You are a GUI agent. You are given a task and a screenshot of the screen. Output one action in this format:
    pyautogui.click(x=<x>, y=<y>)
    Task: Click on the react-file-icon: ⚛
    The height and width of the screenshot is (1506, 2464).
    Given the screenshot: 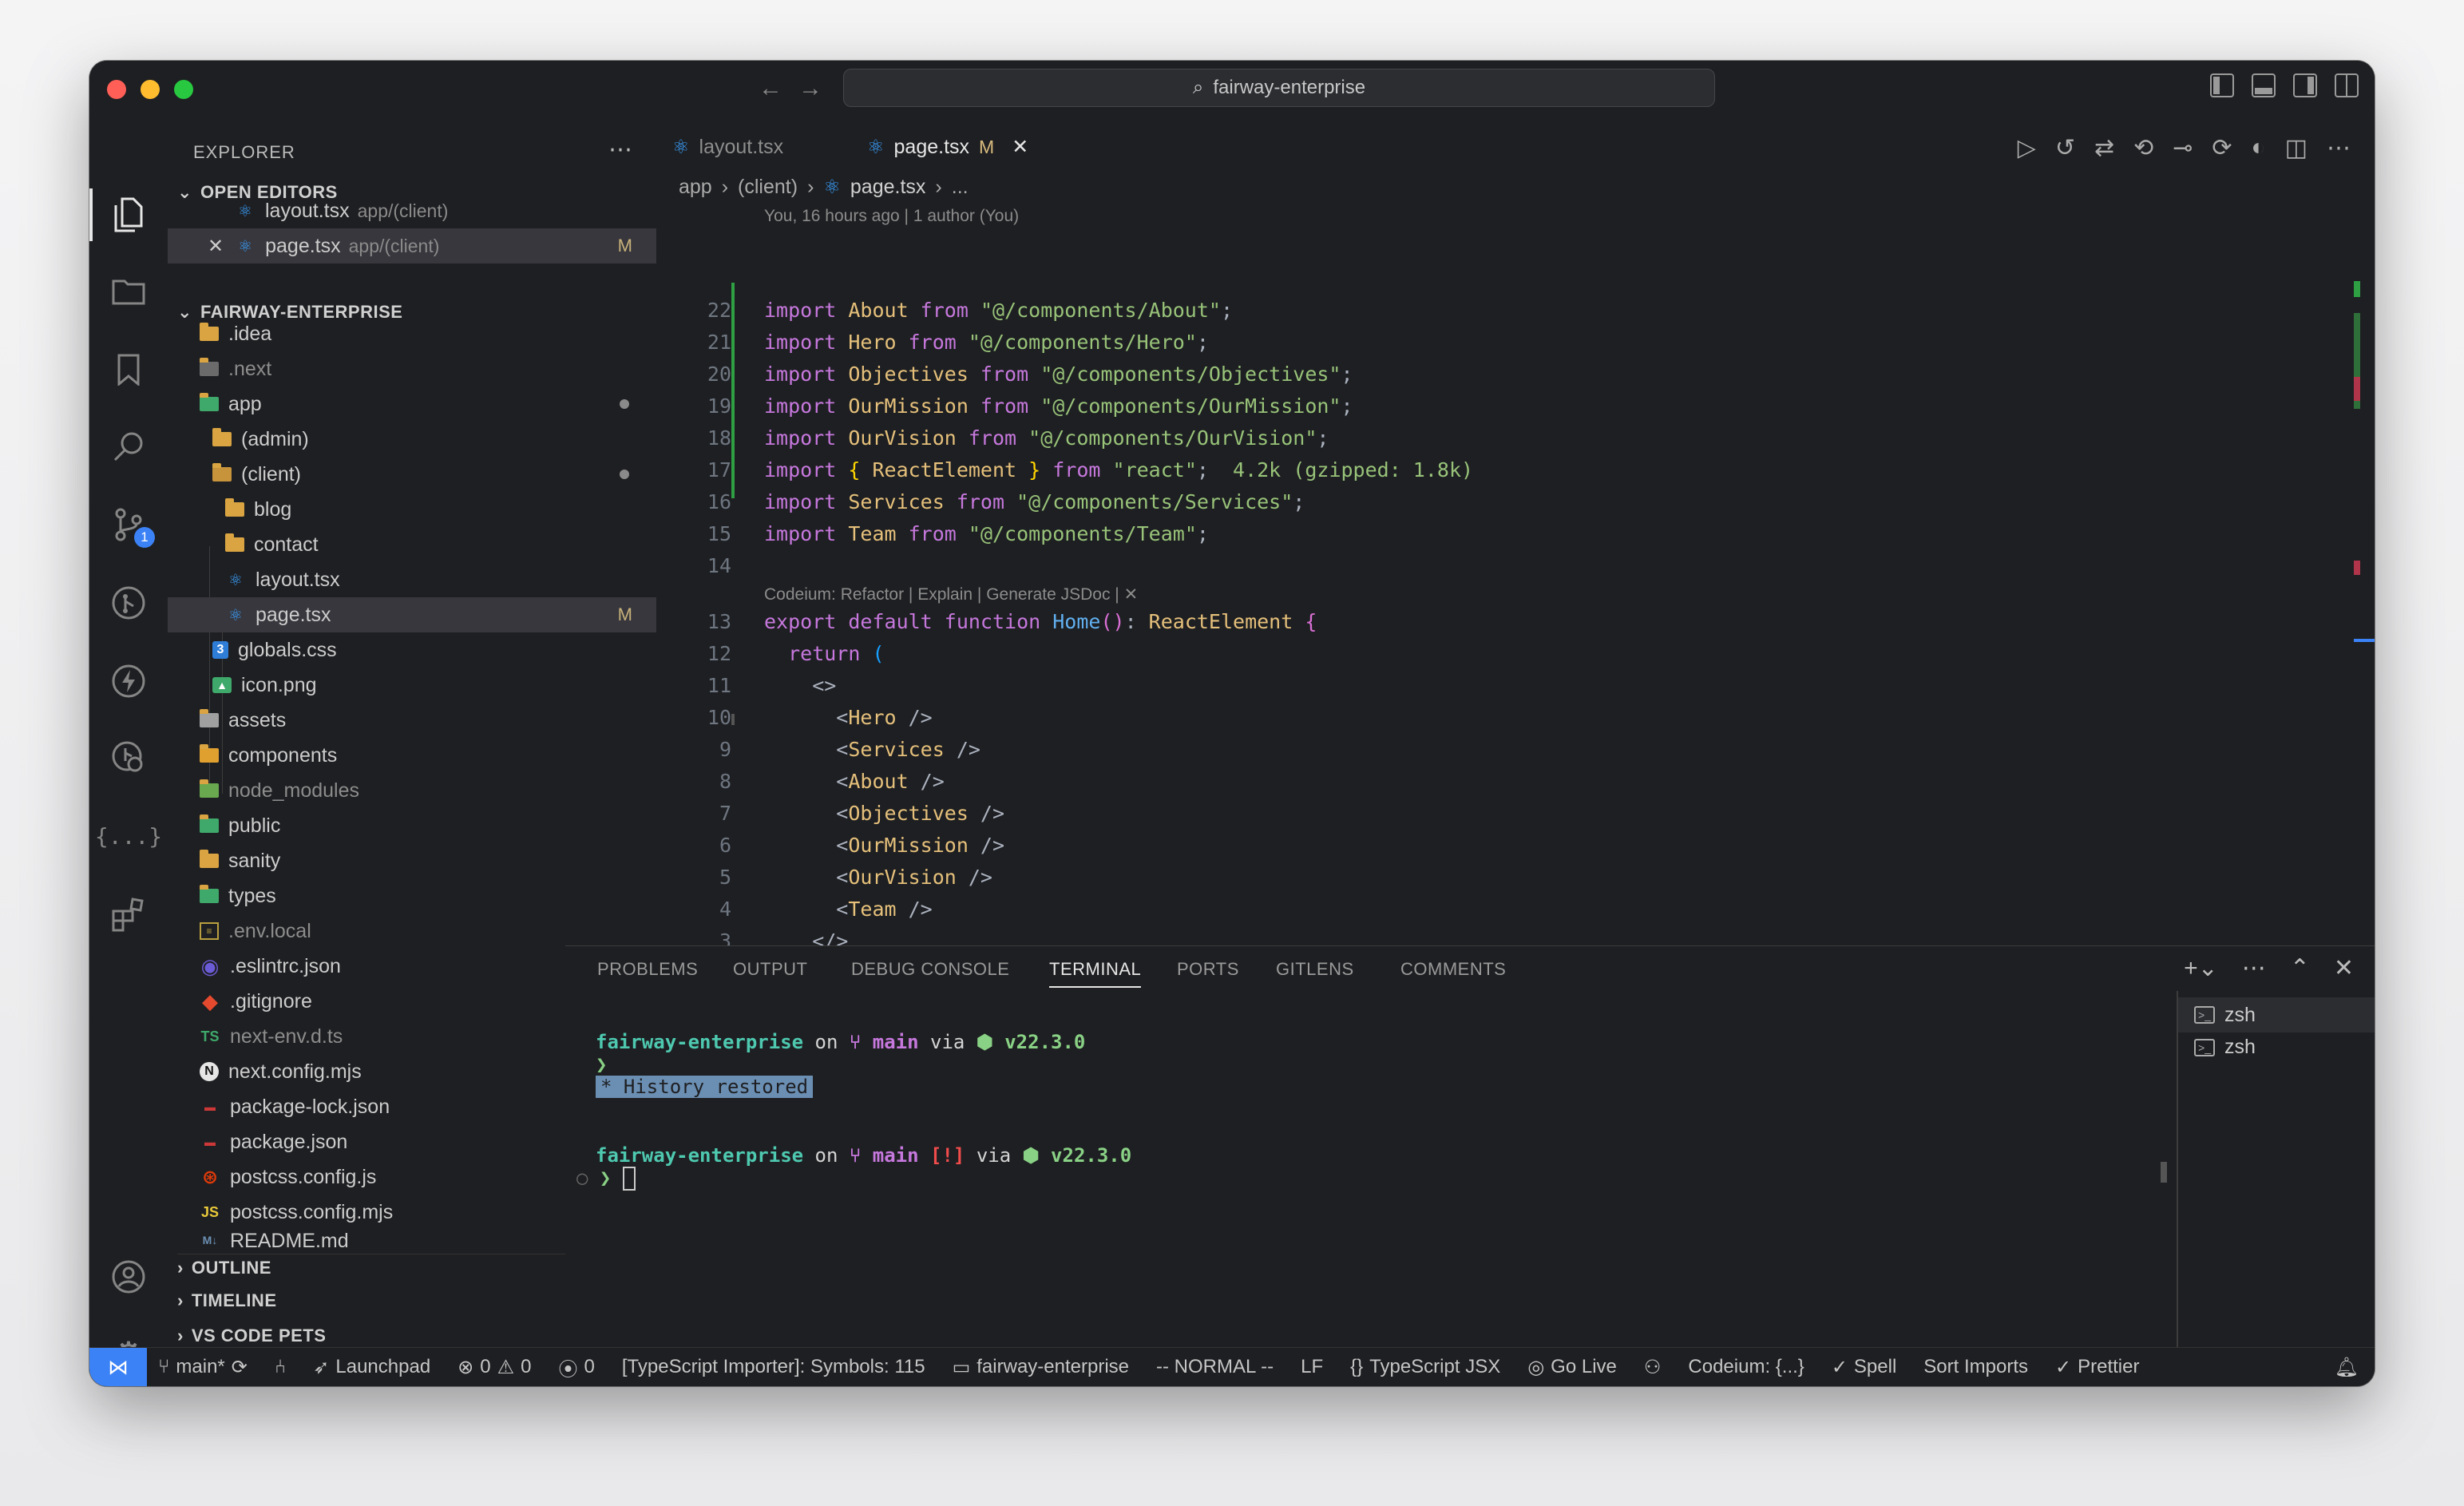 What is the action you would take?
    pyautogui.click(x=681, y=147)
    